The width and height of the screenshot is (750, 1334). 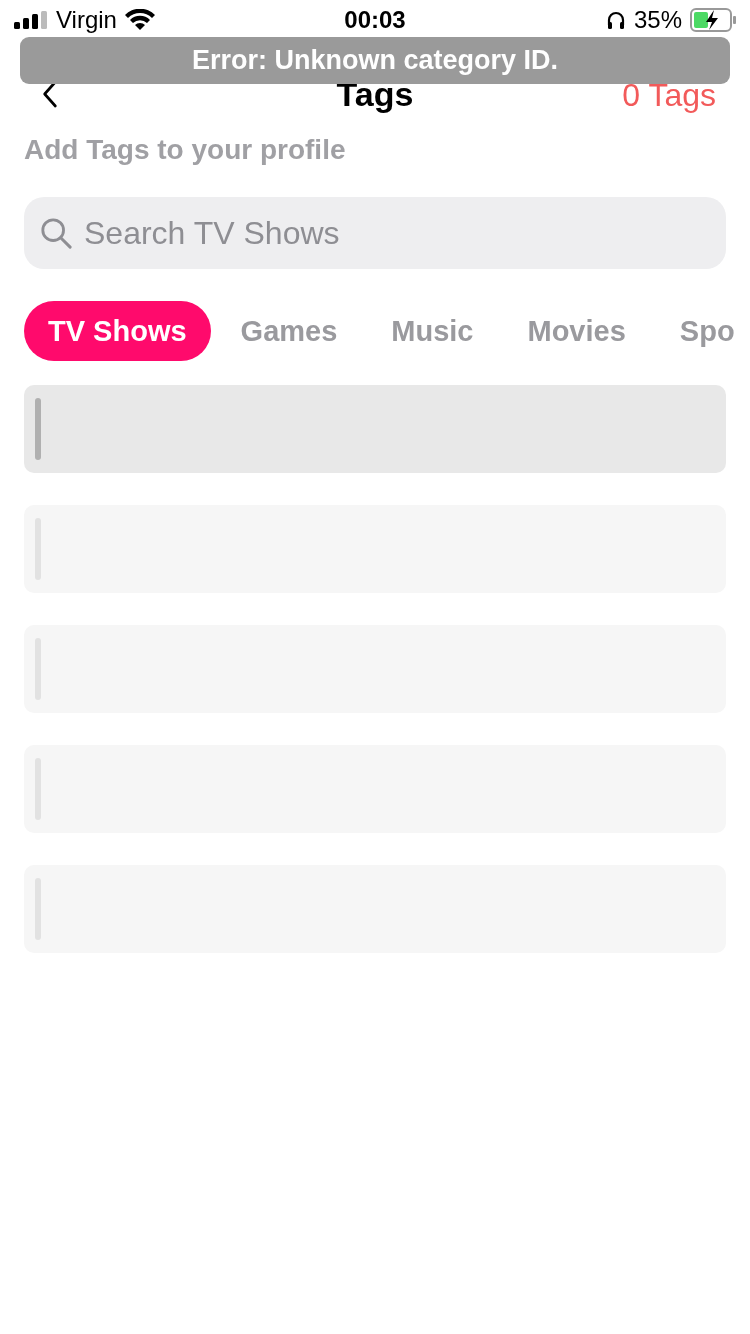 I want to click on search-field: Search TV Shows, so click(x=375, y=233).